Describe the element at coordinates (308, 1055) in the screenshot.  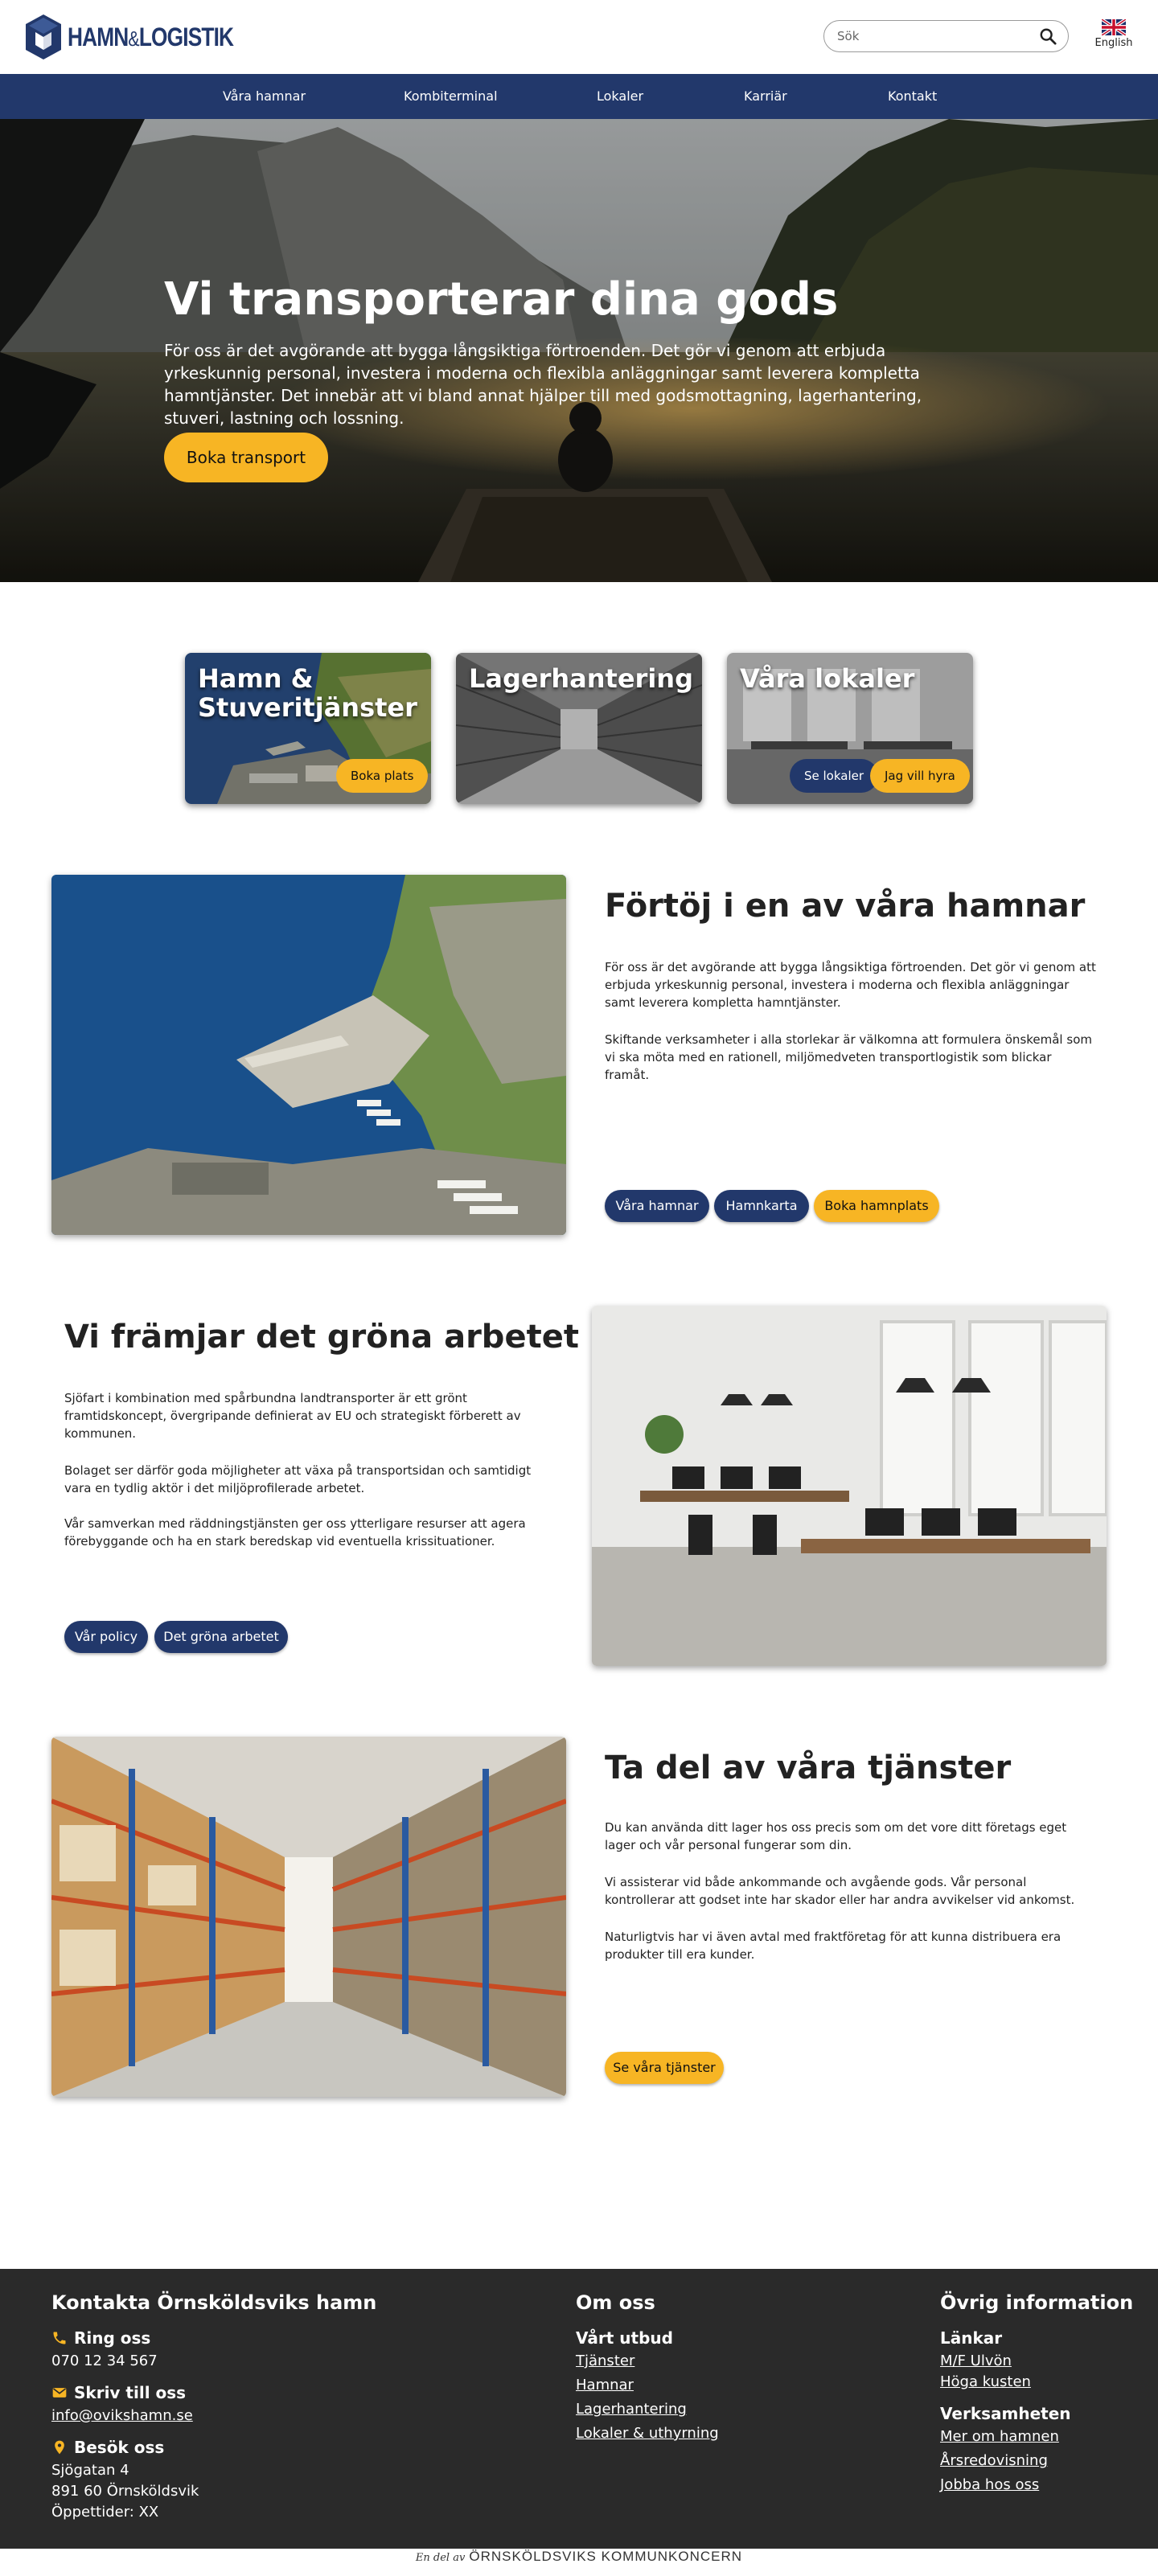
I see `harbor-aerial-photo` at that location.